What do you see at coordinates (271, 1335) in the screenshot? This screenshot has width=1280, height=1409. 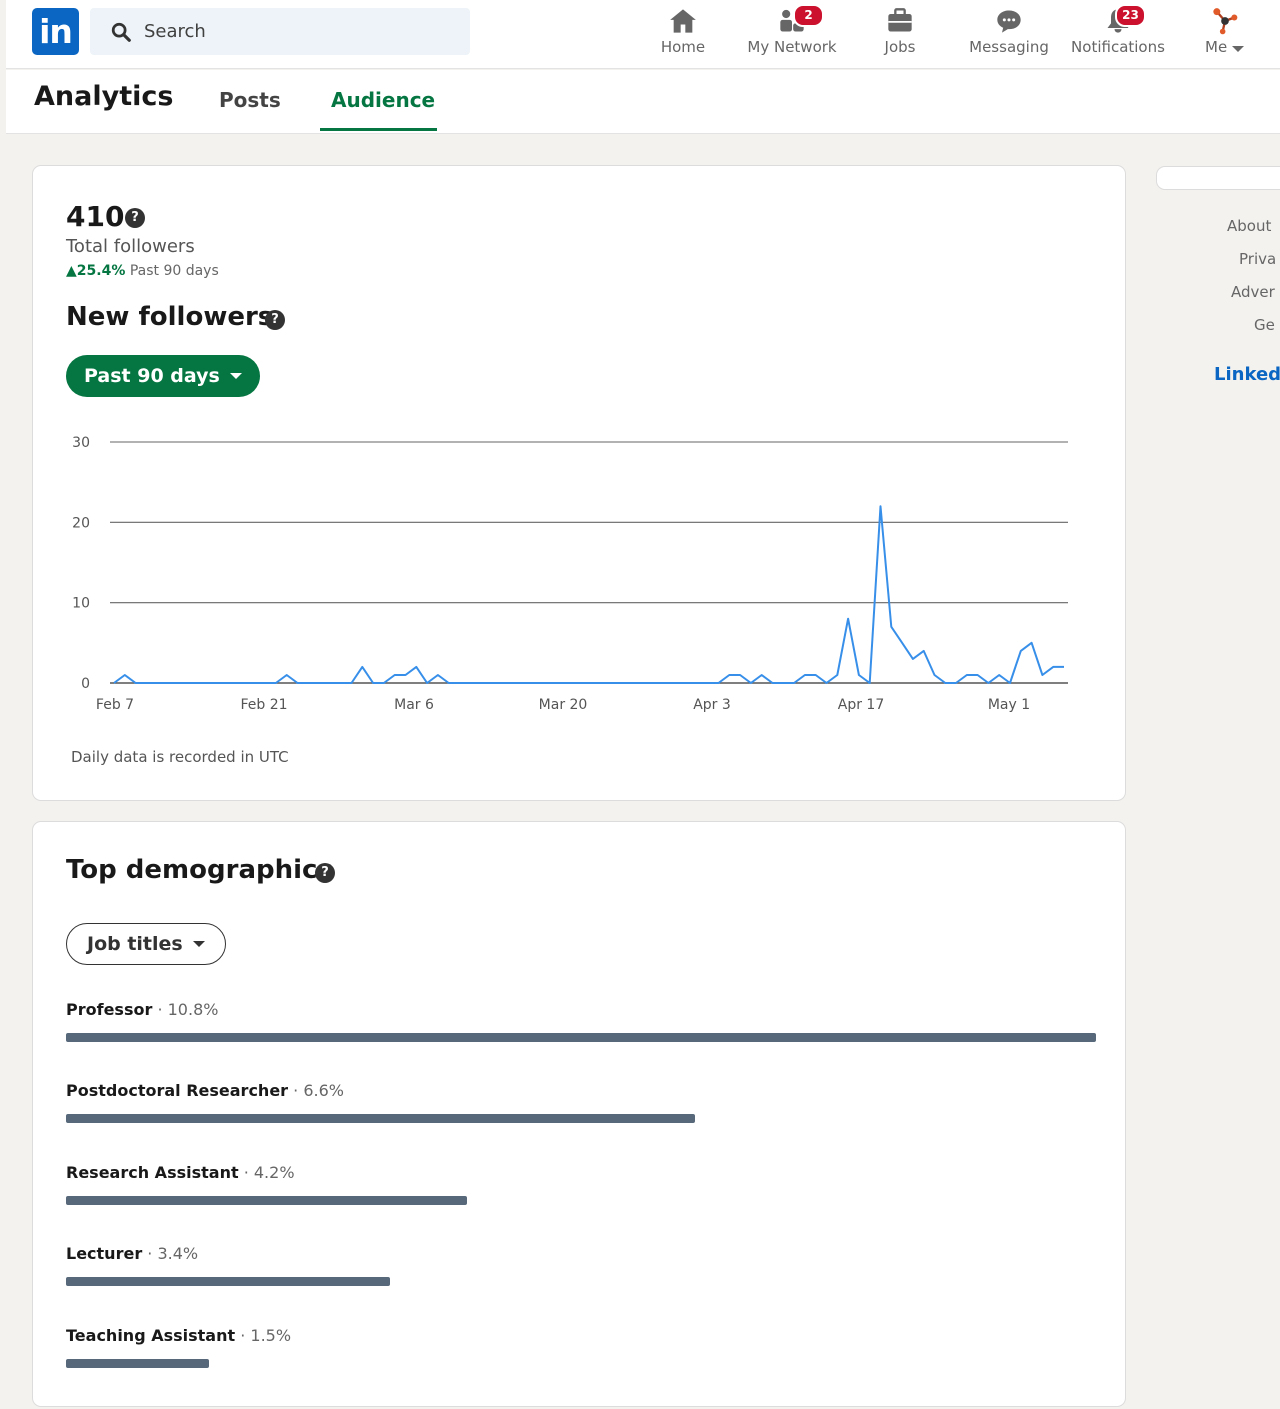 I see `demographic-percent: 1.5%` at bounding box center [271, 1335].